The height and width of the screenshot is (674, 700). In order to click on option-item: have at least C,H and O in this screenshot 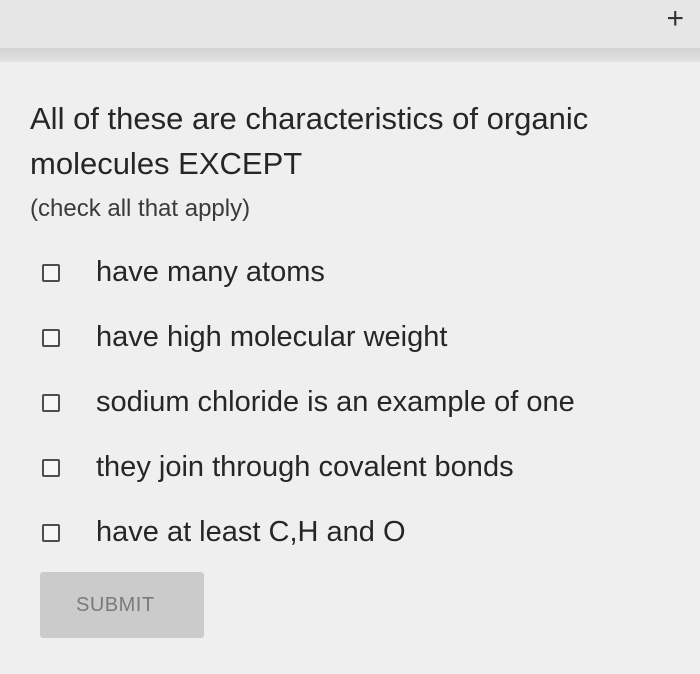, I will do `click(308, 532)`.